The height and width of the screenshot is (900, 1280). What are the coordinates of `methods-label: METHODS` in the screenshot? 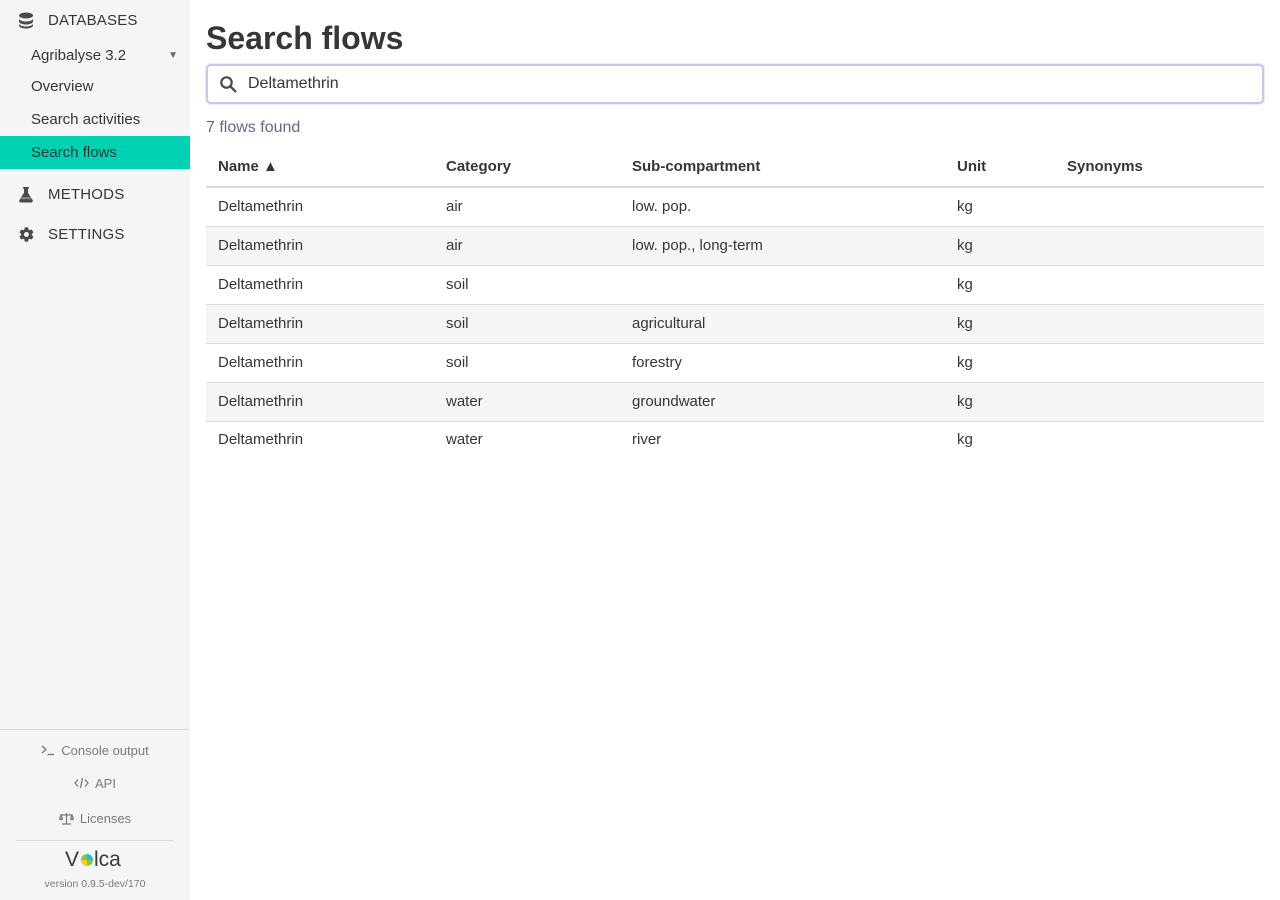 It's located at (86, 194).